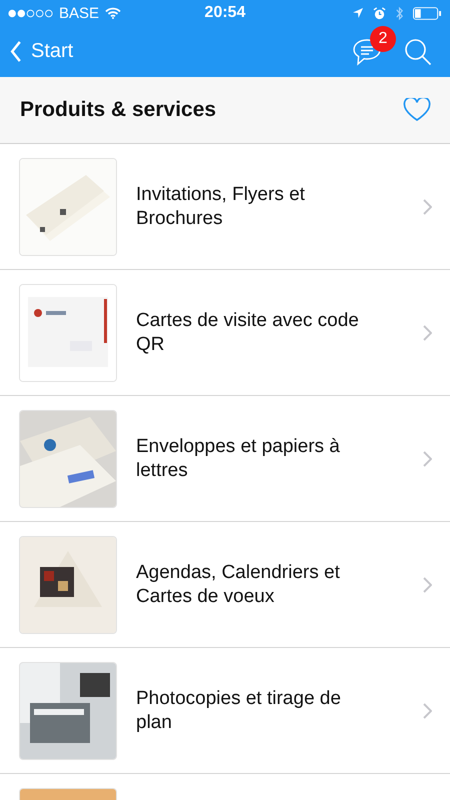 The width and height of the screenshot is (450, 800). Describe the element at coordinates (79, 13) in the screenshot. I see `carrier-name: BASE` at that location.